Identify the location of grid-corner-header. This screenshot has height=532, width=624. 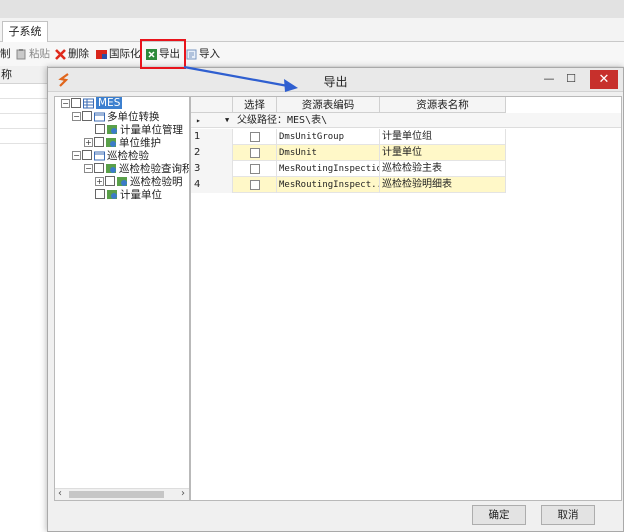
(212, 105).